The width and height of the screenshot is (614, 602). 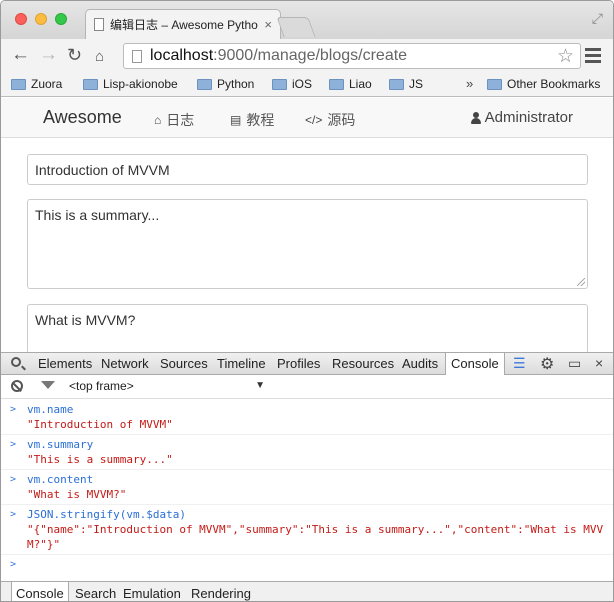 I want to click on bookmark-python: Python, so click(x=225, y=84).